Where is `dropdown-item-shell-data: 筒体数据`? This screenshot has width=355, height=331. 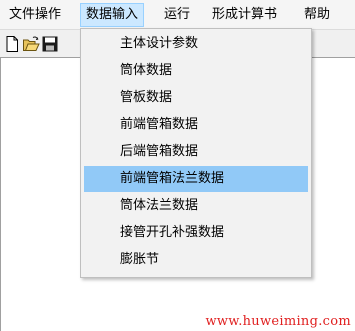
dropdown-item-shell-data: 筒体数据 is located at coordinates (196, 71).